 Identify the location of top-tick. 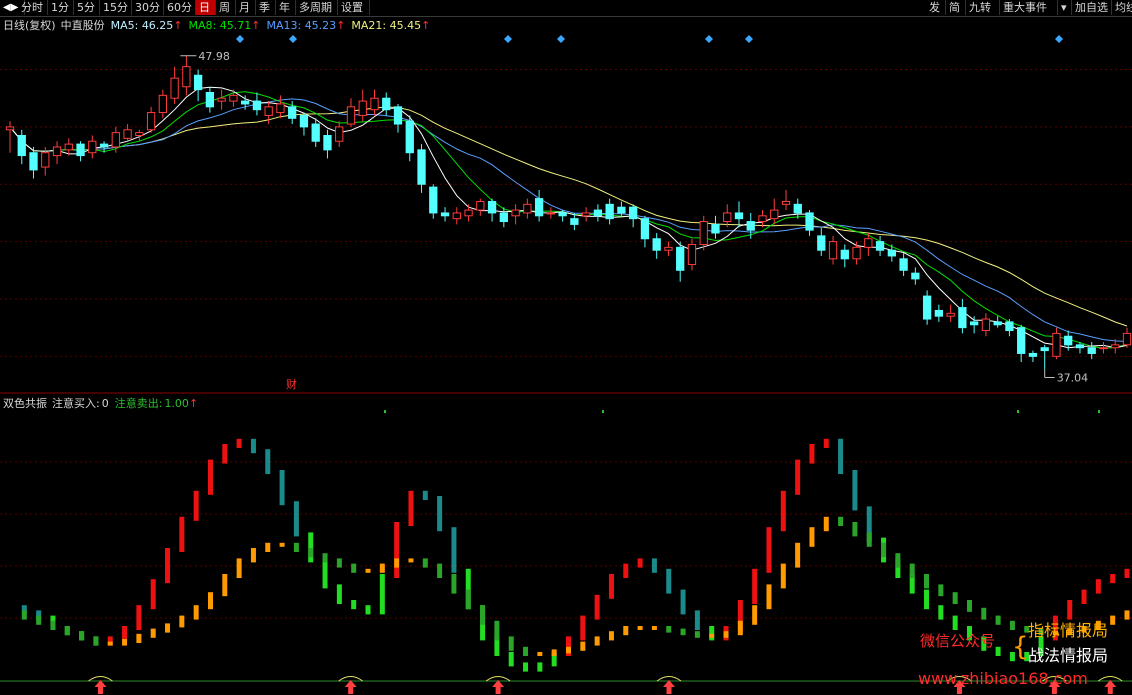
(1018, 411).